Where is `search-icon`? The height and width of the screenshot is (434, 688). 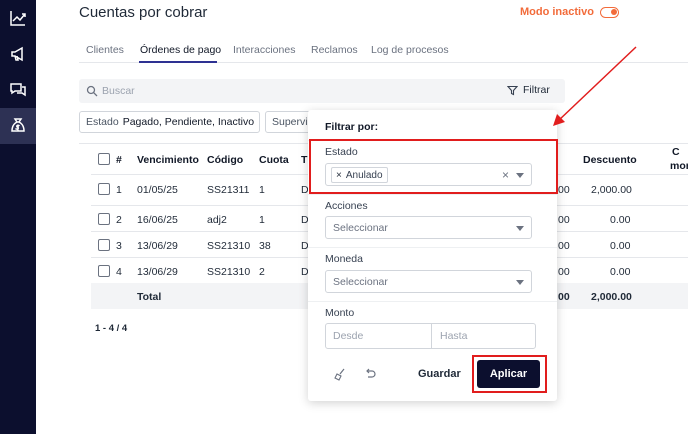
search-icon is located at coordinates (92, 91).